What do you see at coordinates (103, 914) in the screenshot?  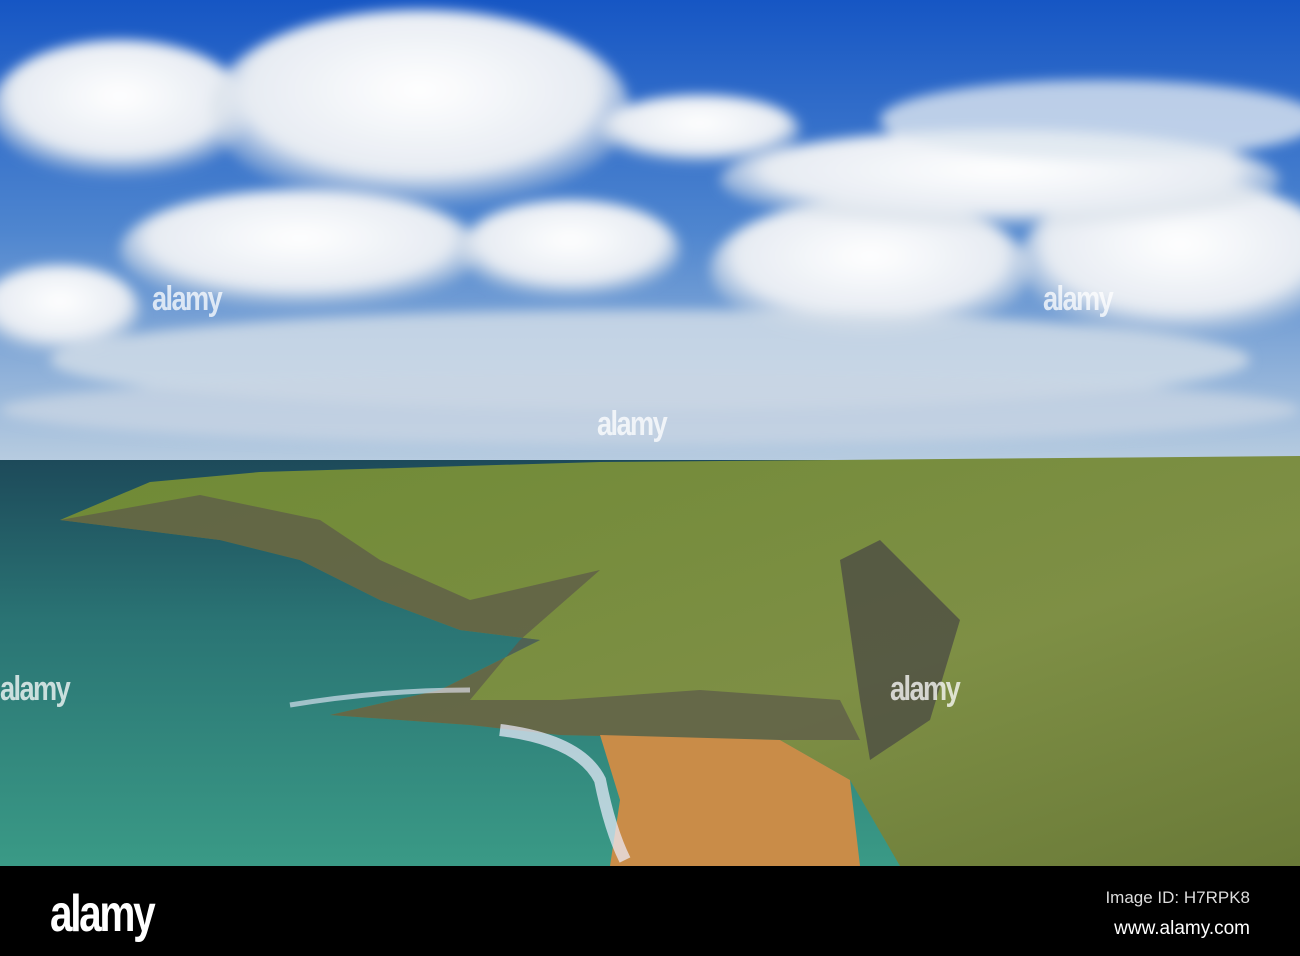 I see `alamy-logo: alamy` at bounding box center [103, 914].